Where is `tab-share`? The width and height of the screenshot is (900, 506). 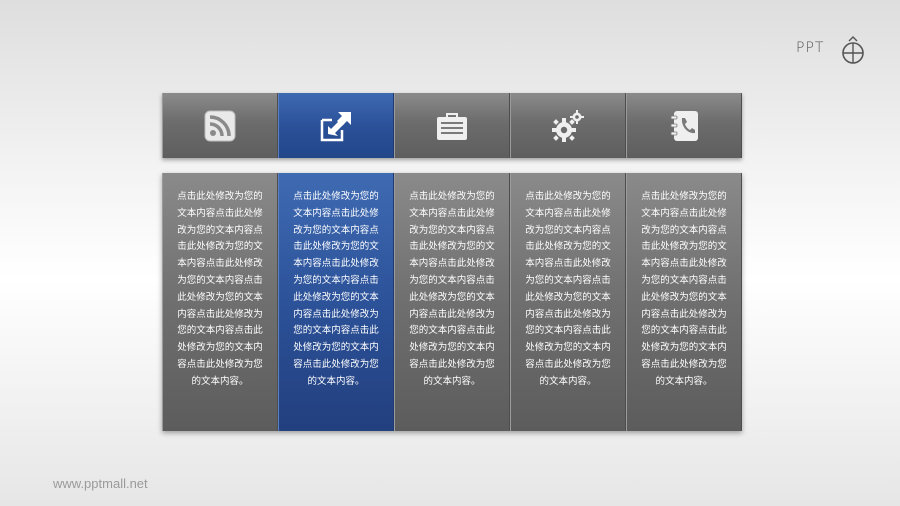 tab-share is located at coordinates (336, 125).